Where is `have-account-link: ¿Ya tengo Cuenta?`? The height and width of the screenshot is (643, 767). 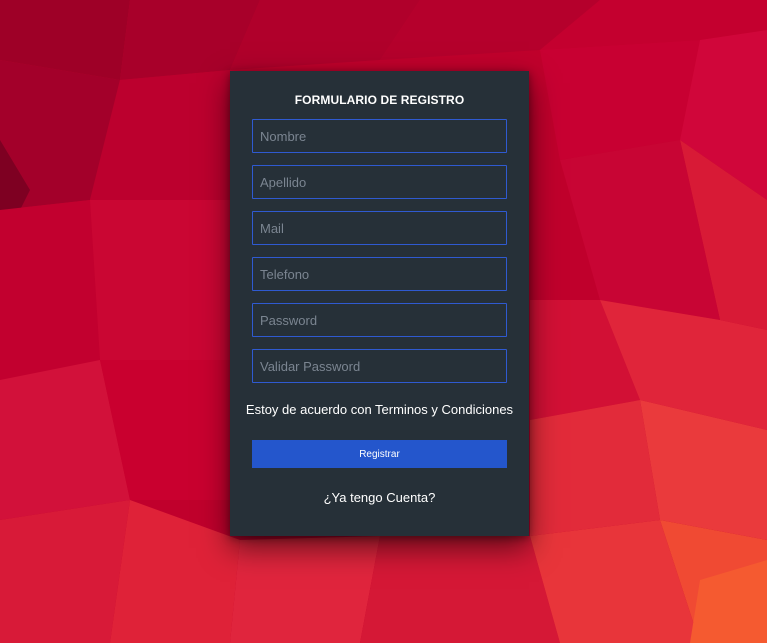
have-account-link: ¿Ya tengo Cuenta? is located at coordinates (379, 497).